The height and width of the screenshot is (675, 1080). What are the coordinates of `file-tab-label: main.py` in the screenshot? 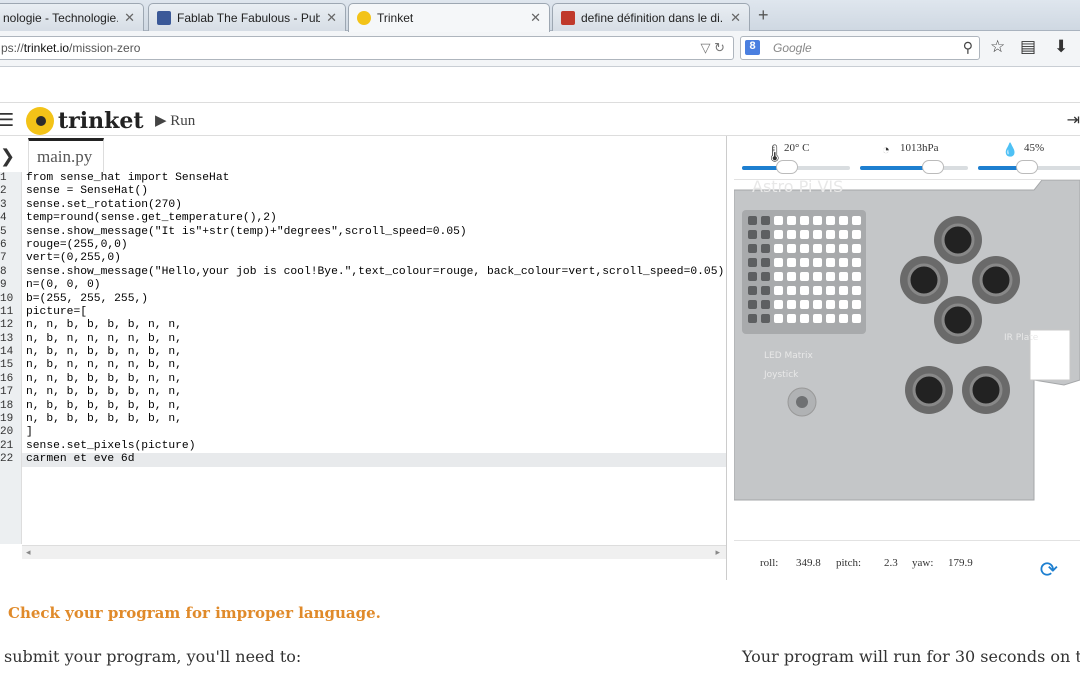 It's located at (65, 156).